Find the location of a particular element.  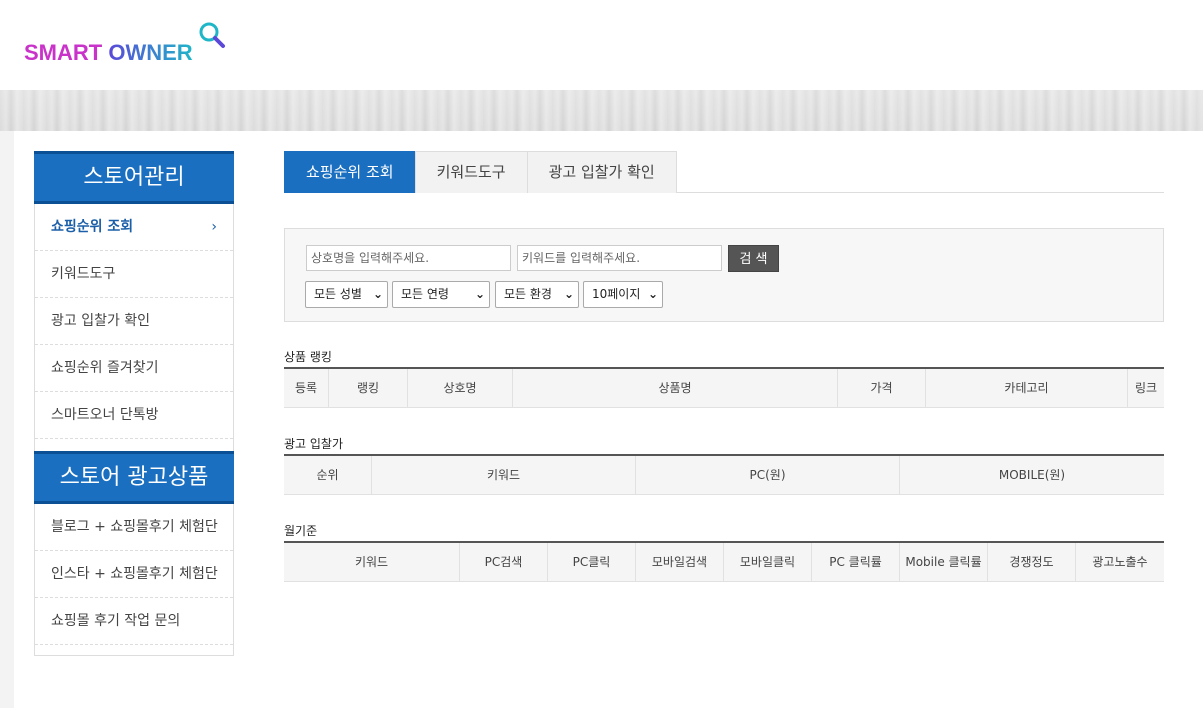

gender-select-value: 모든 성별 is located at coordinates (338, 294).